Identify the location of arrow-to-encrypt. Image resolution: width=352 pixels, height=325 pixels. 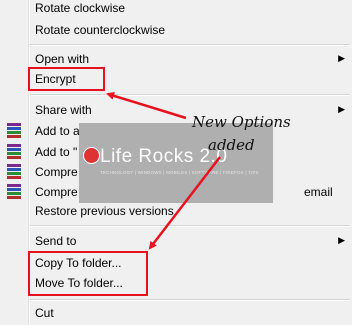
(146, 105).